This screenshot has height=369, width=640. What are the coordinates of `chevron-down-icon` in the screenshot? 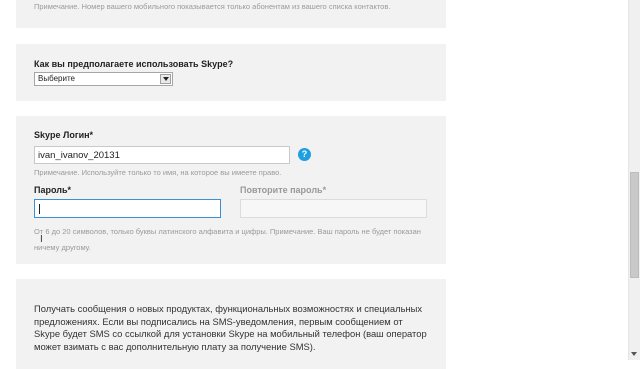 It's located at (165, 79).